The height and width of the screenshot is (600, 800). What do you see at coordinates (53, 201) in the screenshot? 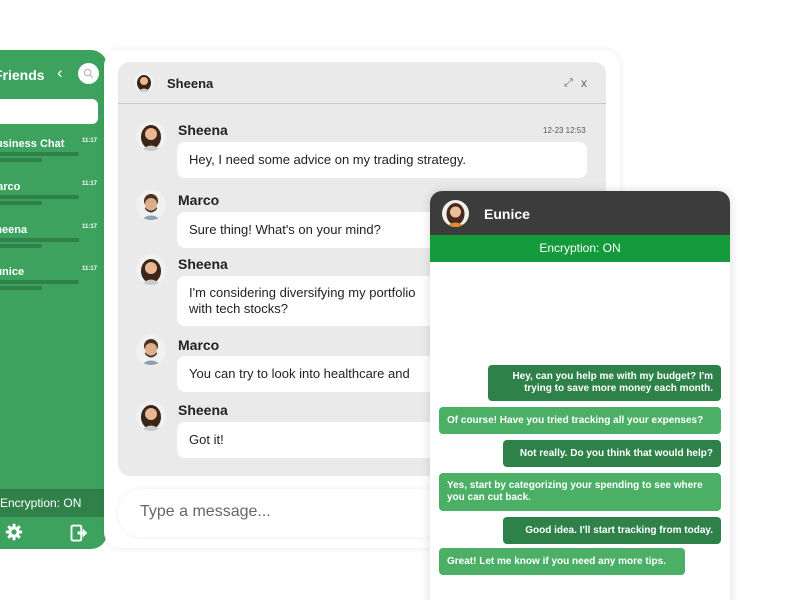
I see `sidebar-item-marco: Marco 11:17` at bounding box center [53, 201].